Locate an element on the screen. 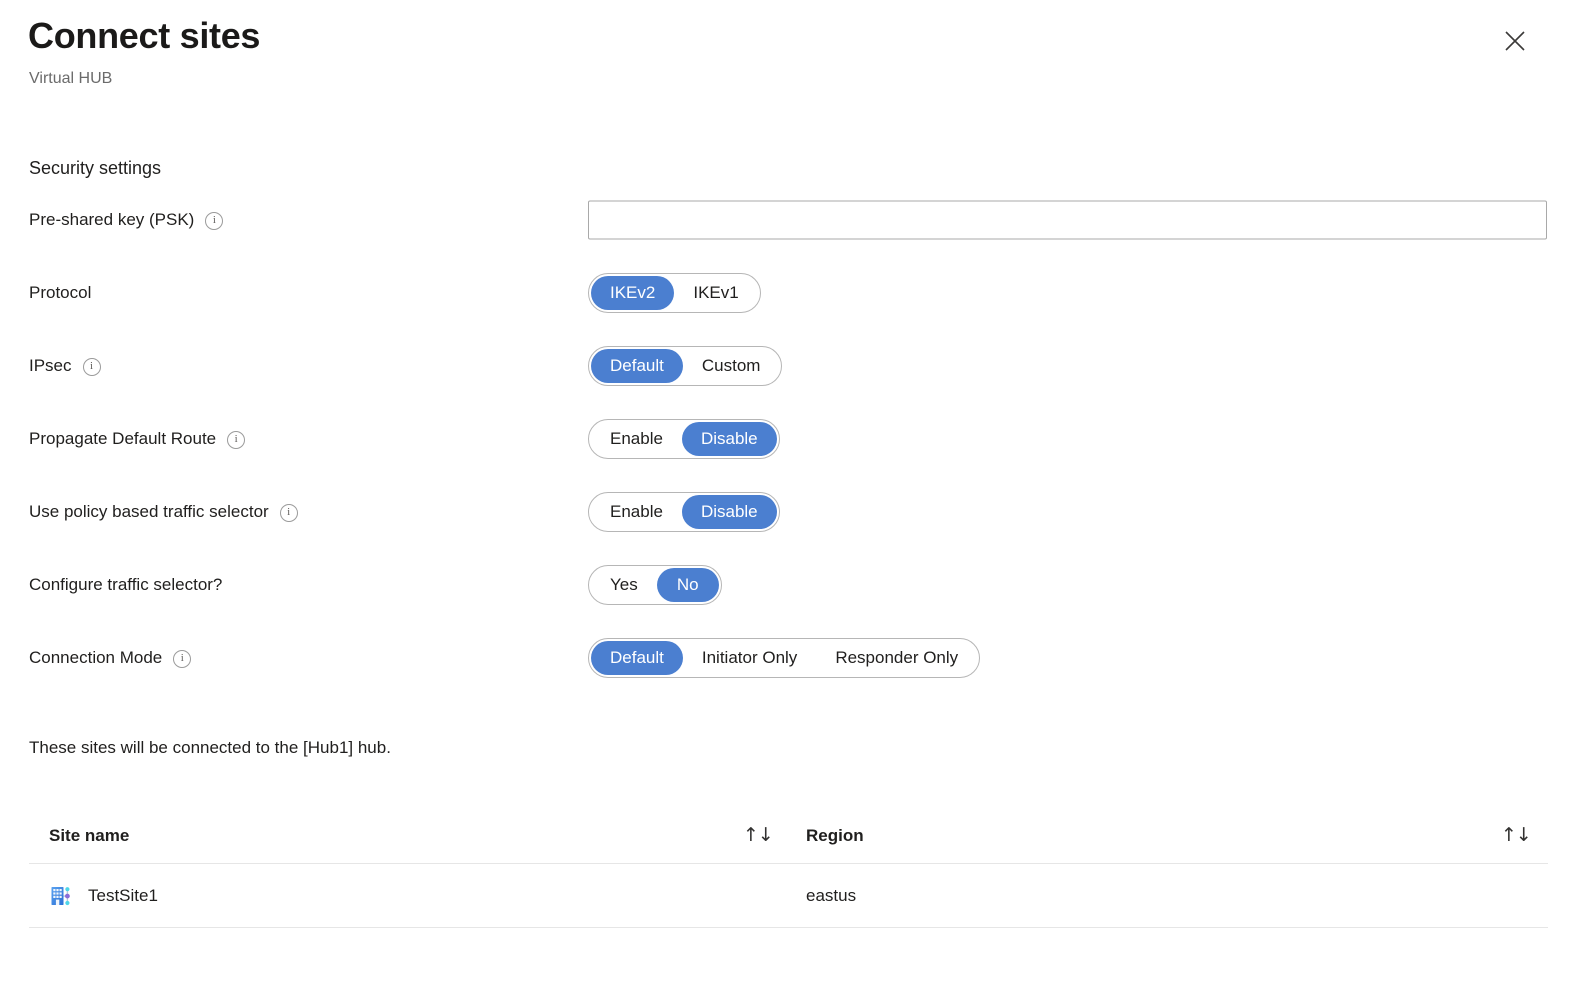 Image resolution: width=1578 pixels, height=987 pixels. page-title: Connect sites is located at coordinates (144, 35).